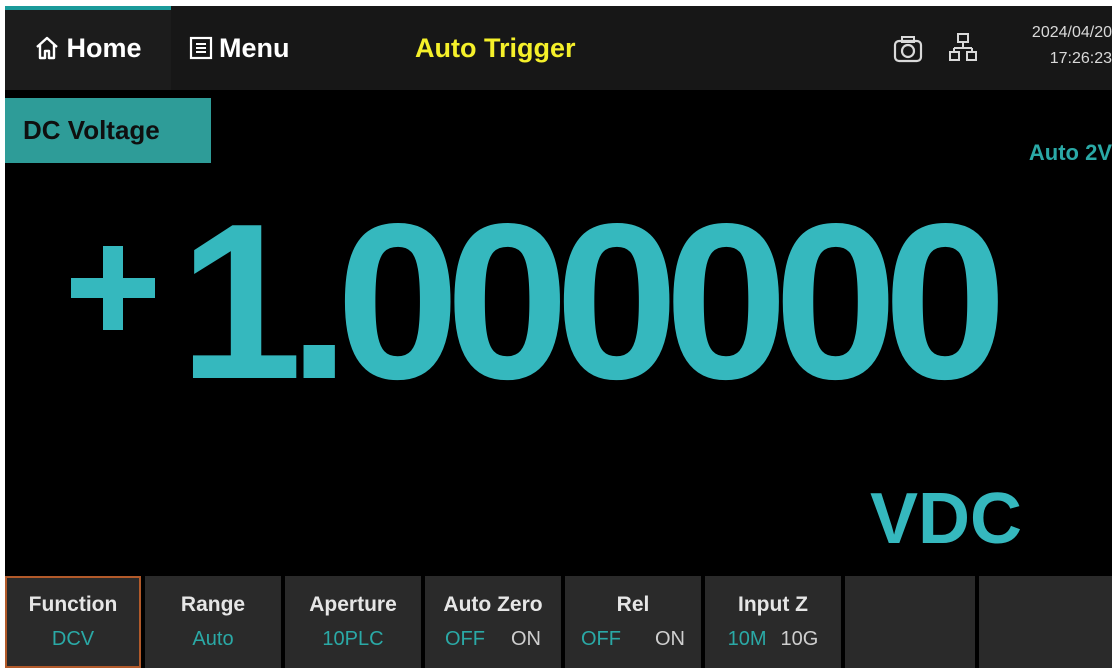 The height and width of the screenshot is (668, 1112). What do you see at coordinates (108, 130) in the screenshot?
I see `function-badge: DC Voltage` at bounding box center [108, 130].